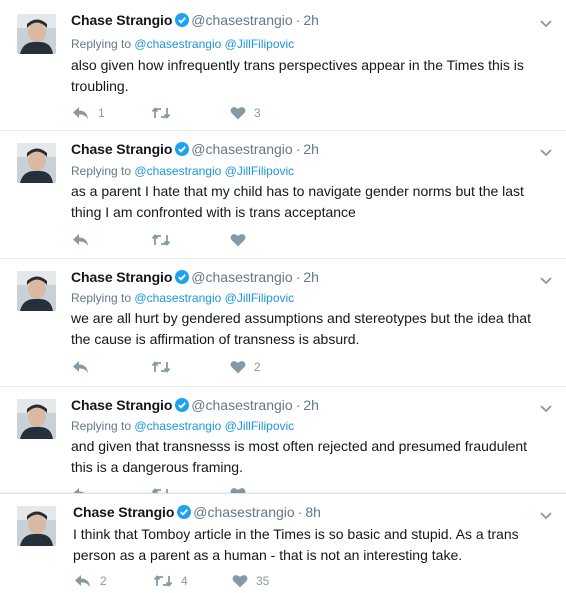  I want to click on like-count: 2, so click(257, 367).